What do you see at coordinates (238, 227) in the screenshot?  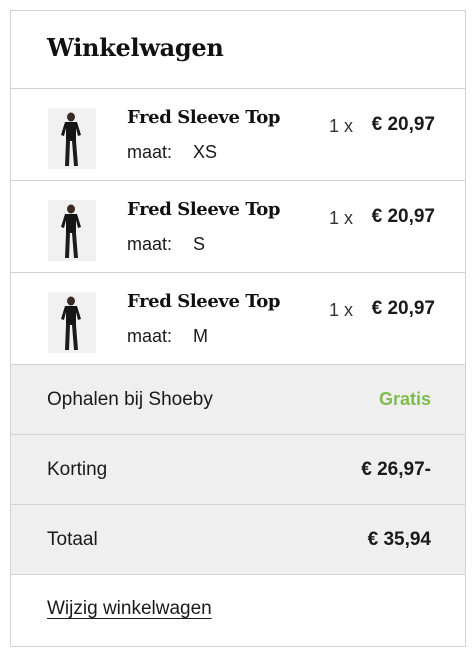 I see `cart-item: Fred Sleeve Top maat: S 1 x € 20,97` at bounding box center [238, 227].